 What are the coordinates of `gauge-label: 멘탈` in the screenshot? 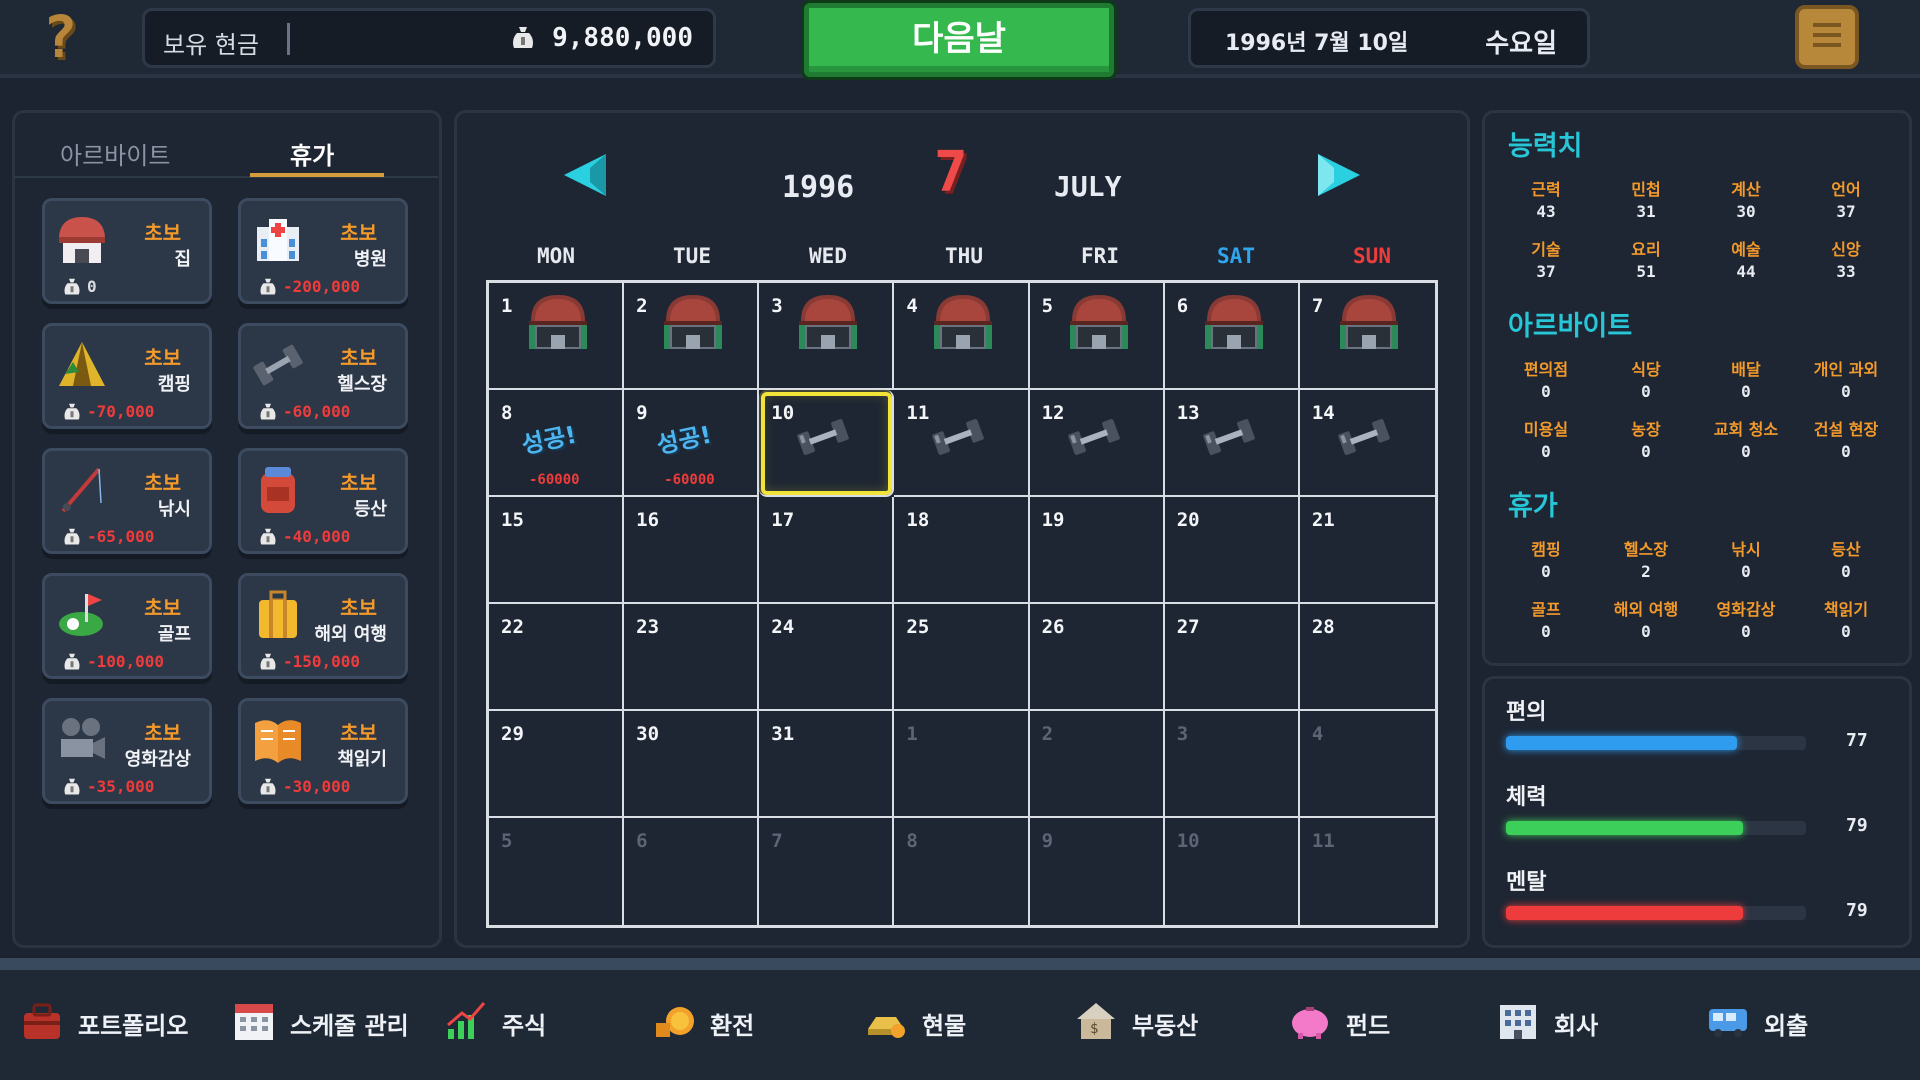 It's located at (1526, 882).